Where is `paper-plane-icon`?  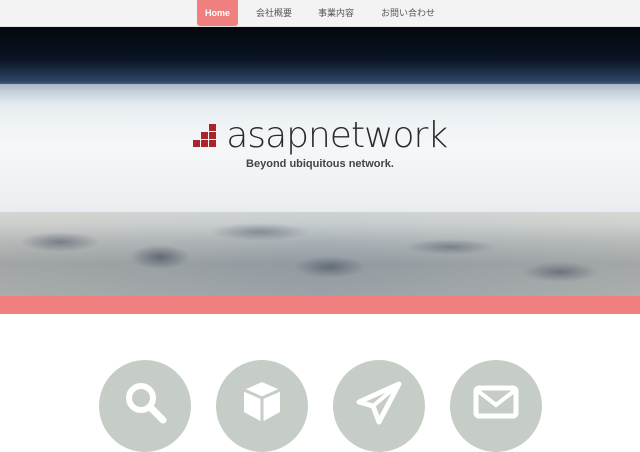
paper-plane-icon is located at coordinates (379, 403).